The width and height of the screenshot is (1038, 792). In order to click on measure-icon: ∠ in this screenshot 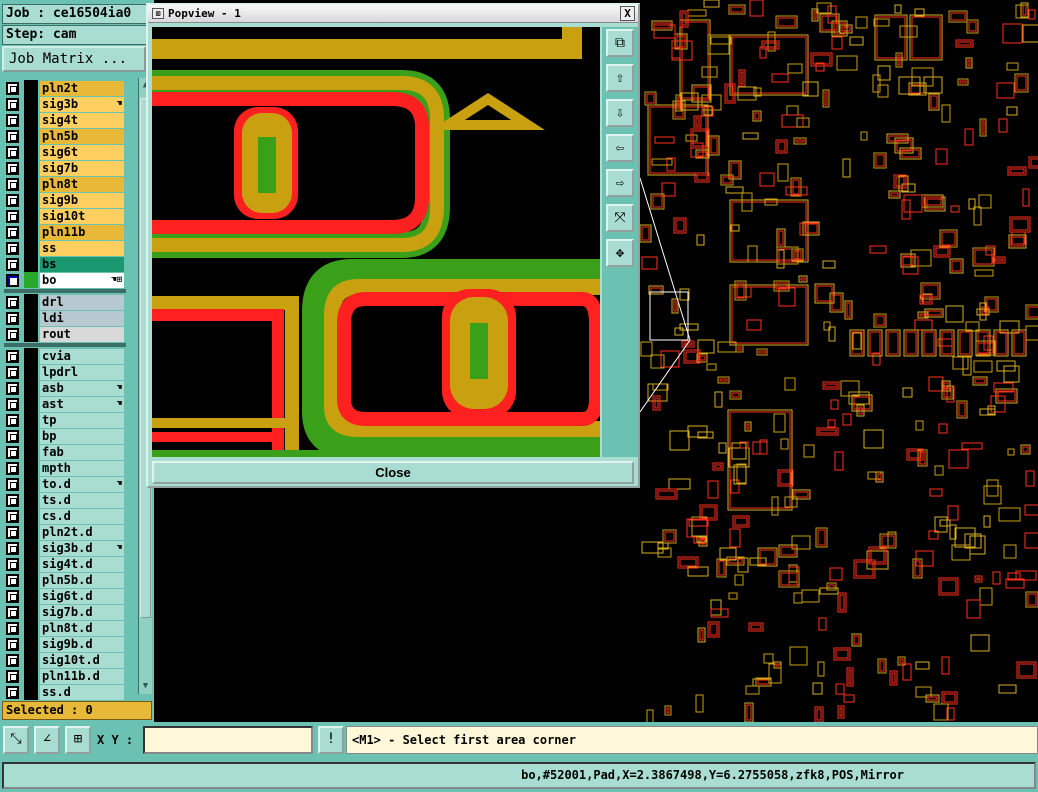, I will do `click(47, 740)`.